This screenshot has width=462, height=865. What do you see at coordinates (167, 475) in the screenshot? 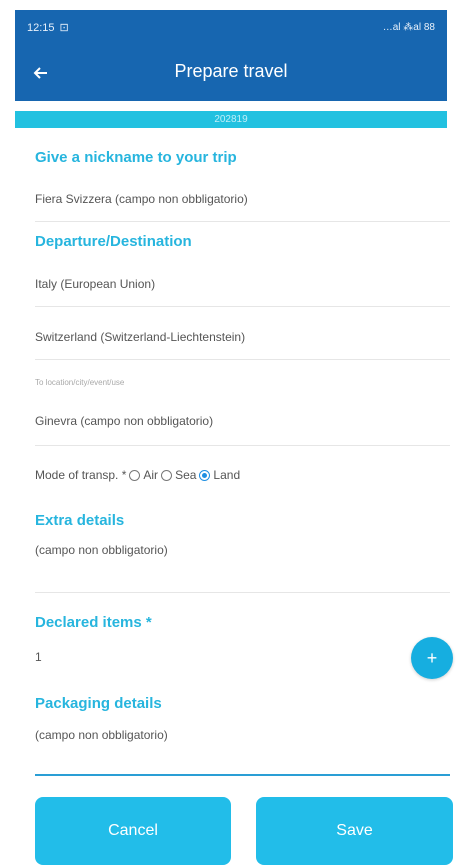
I see `radio-sea` at bounding box center [167, 475].